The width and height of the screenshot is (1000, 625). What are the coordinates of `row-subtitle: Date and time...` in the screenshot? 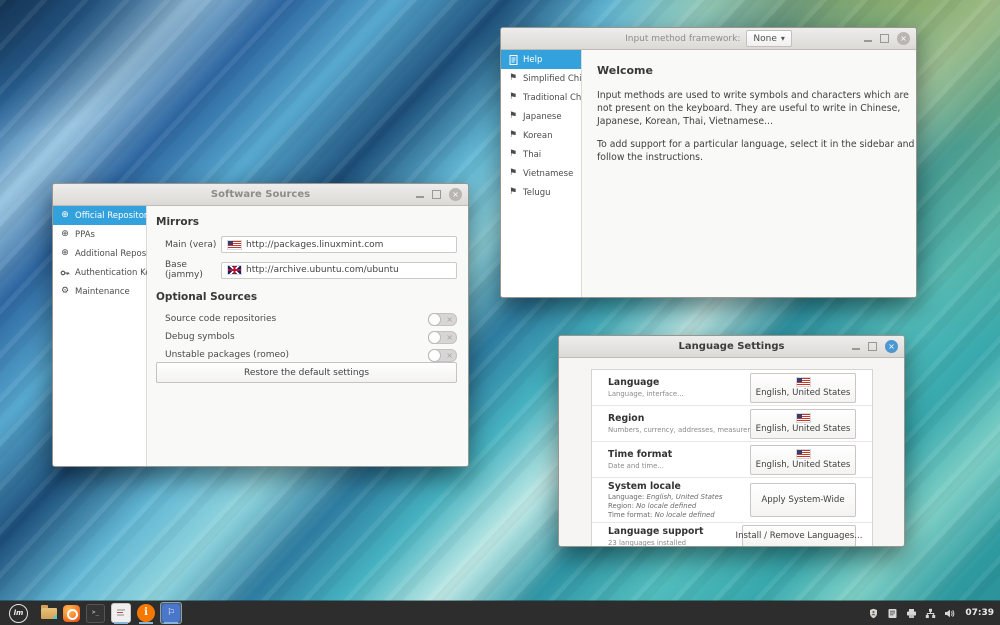 It's located at (636, 466).